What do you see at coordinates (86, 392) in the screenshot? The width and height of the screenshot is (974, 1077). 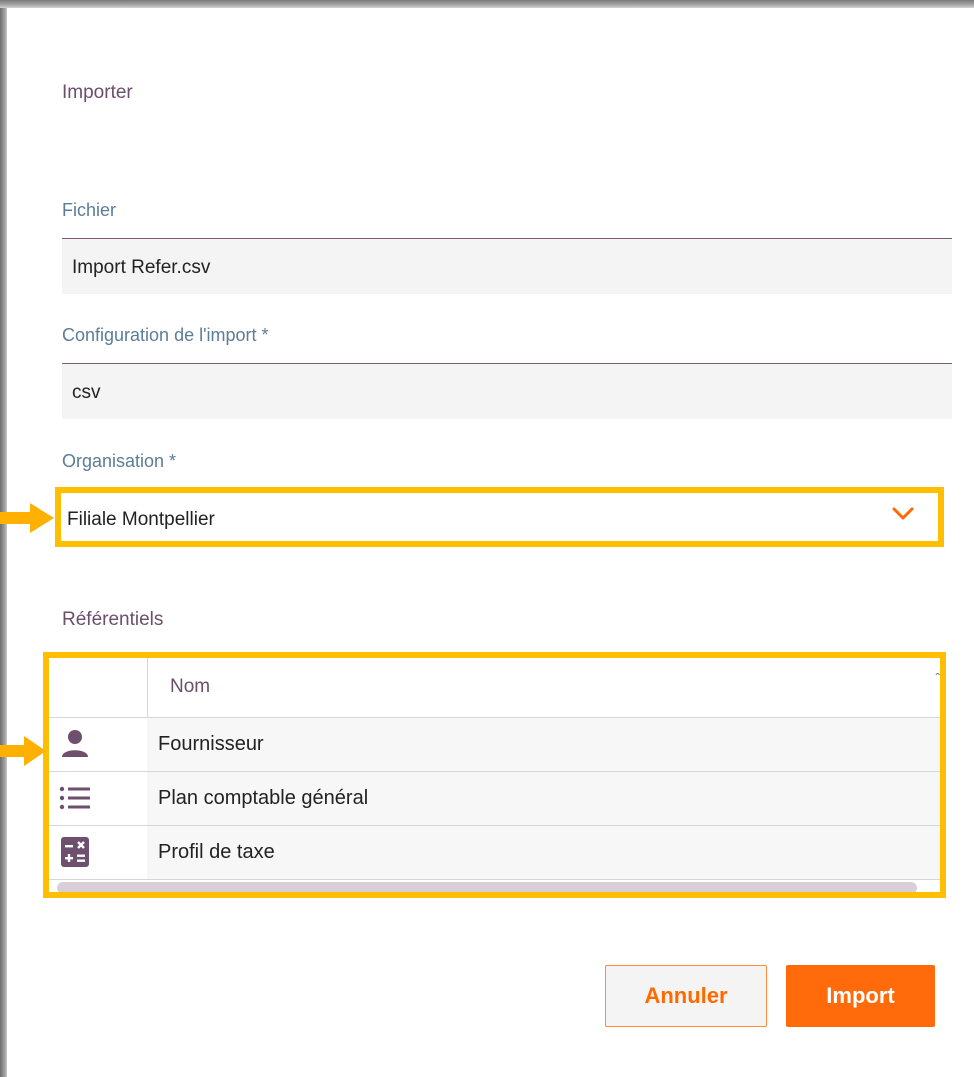 I see `config-value: csv` at bounding box center [86, 392].